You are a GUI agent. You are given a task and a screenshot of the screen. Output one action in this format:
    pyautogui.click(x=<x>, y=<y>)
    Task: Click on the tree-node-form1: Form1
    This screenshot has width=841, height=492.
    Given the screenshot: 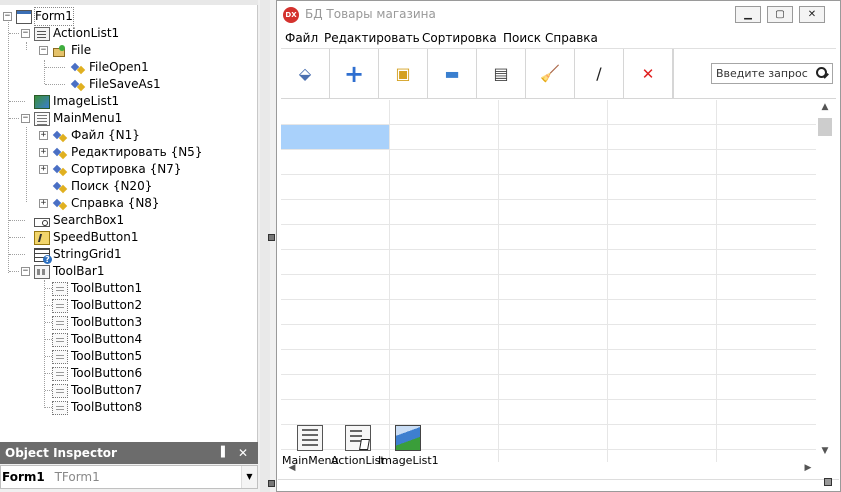 What is the action you would take?
    pyautogui.click(x=45, y=16)
    